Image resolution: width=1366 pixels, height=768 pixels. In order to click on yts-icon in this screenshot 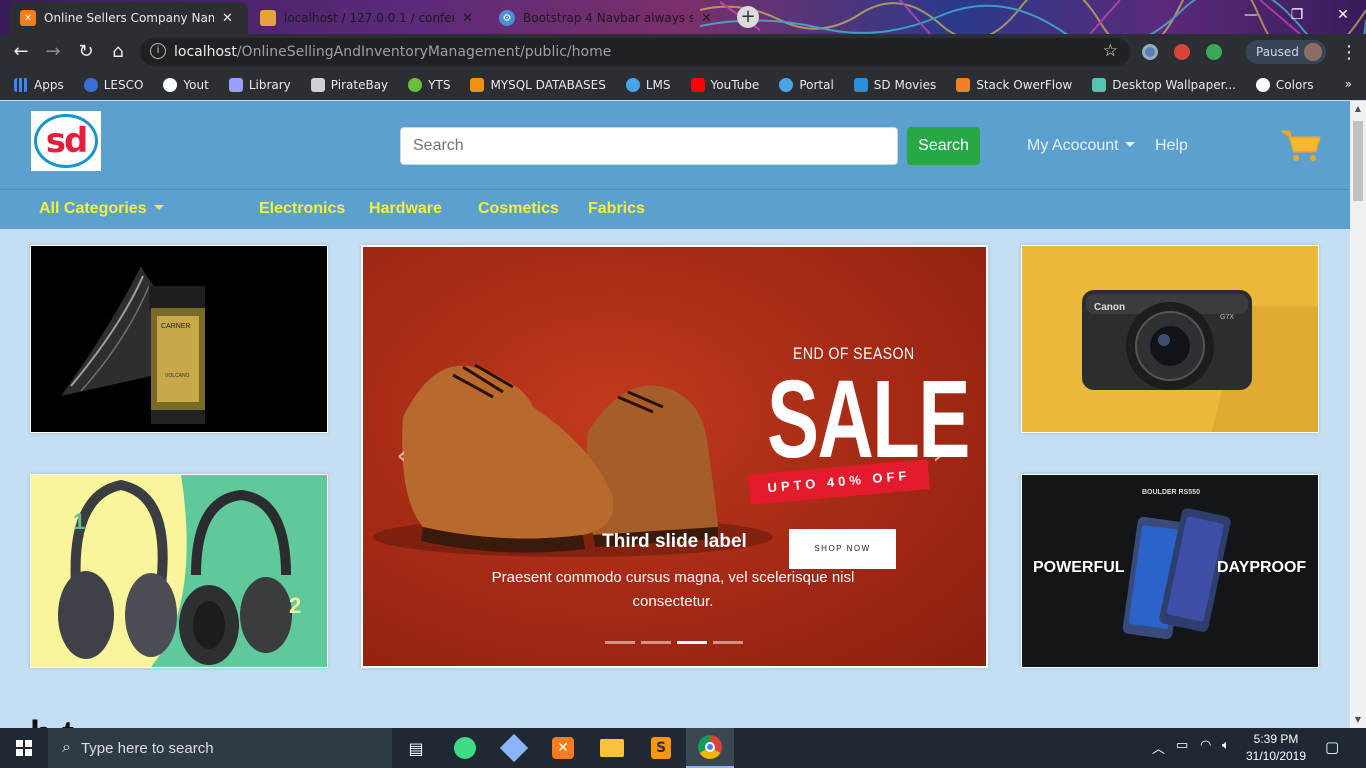, I will do `click(415, 85)`.